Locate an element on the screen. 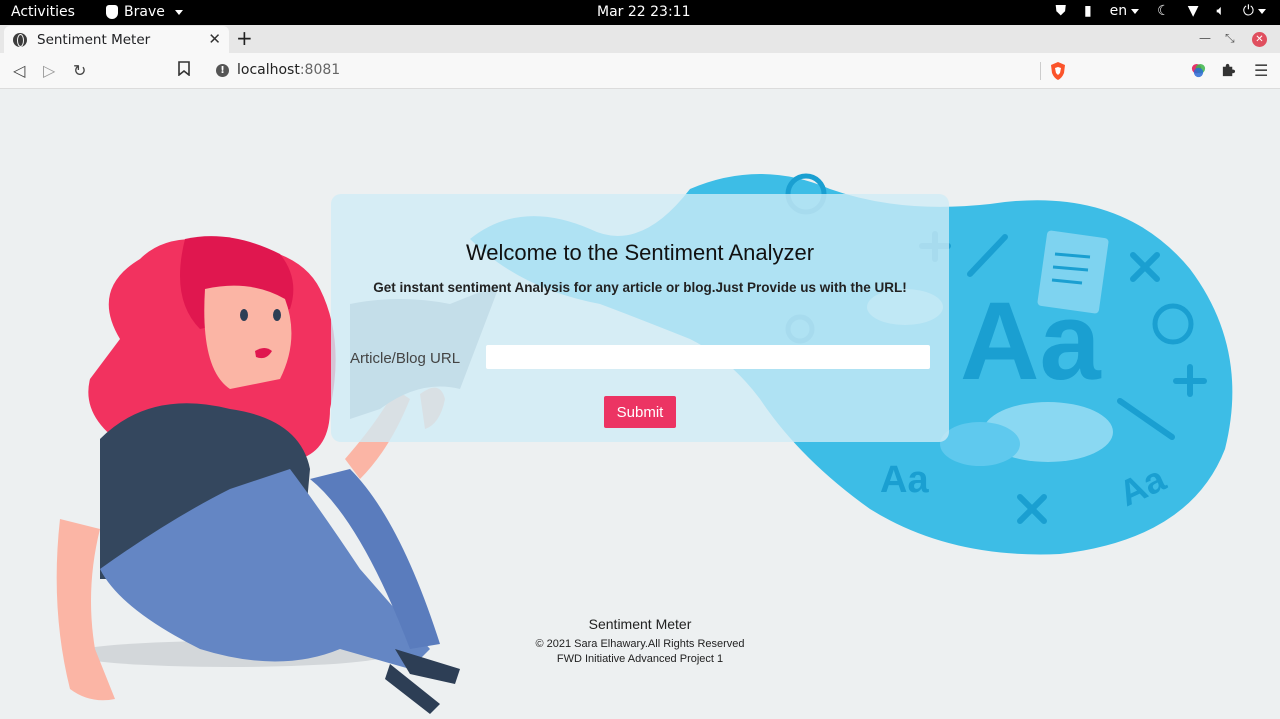  night-light-icon: ☾ is located at coordinates (1163, 11).